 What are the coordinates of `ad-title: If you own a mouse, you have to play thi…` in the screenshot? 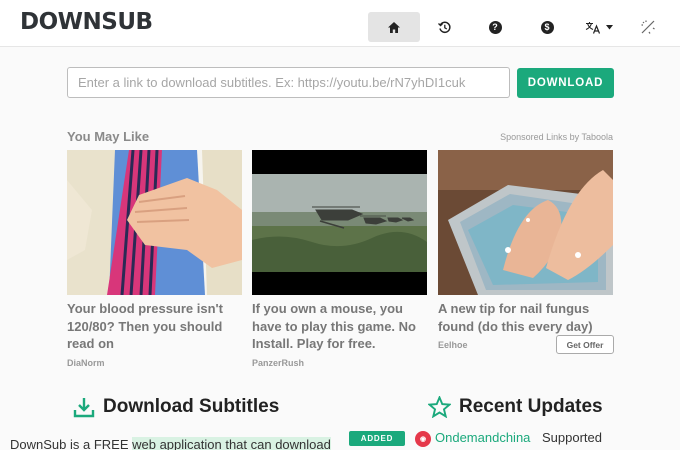 It's located at (339, 326).